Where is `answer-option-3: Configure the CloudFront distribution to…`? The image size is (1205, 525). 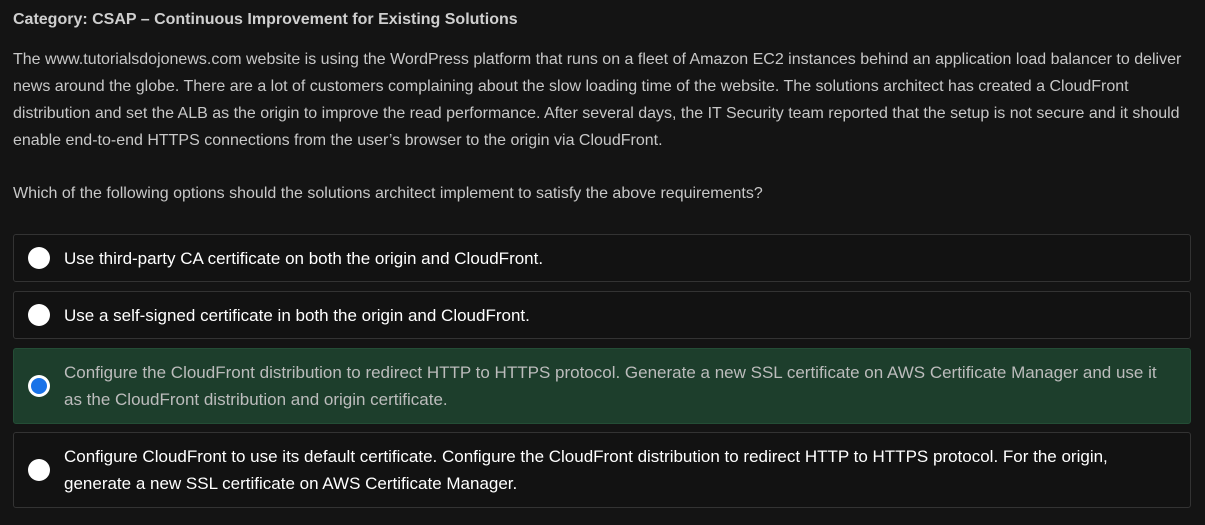 answer-option-3: Configure the CloudFront distribution to… is located at coordinates (602, 386).